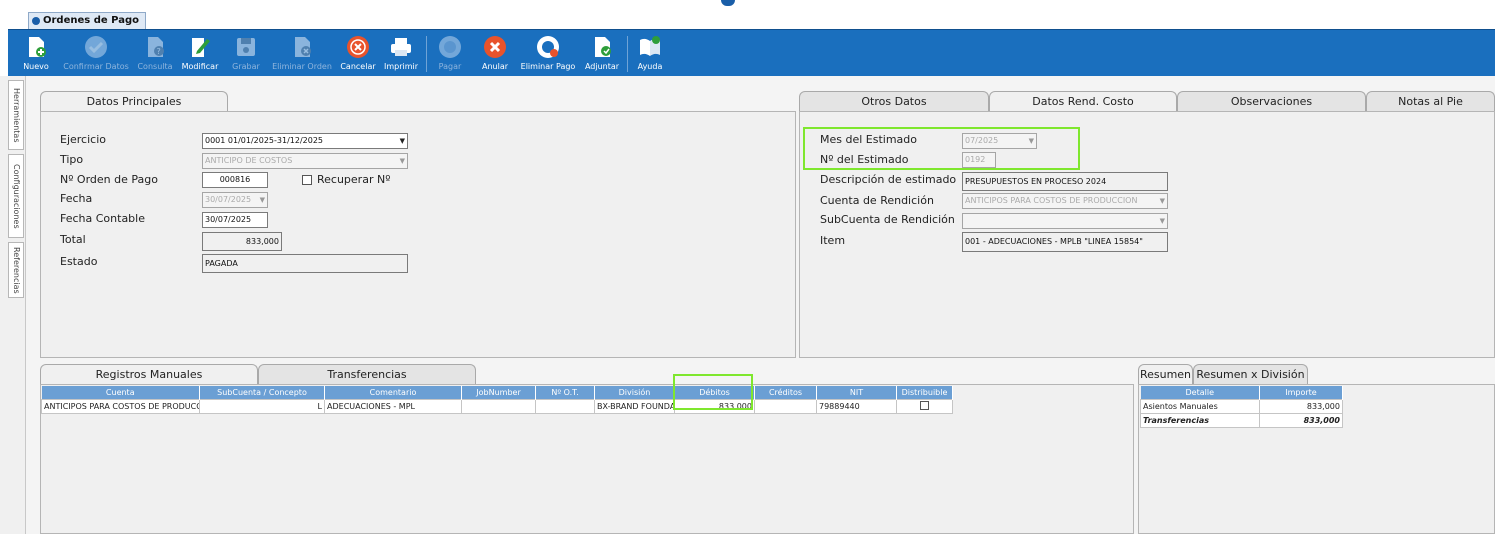 This screenshot has width=1495, height=534. Describe the element at coordinates (16, 270) in the screenshot. I see `tab-referencias: Referencias` at that location.